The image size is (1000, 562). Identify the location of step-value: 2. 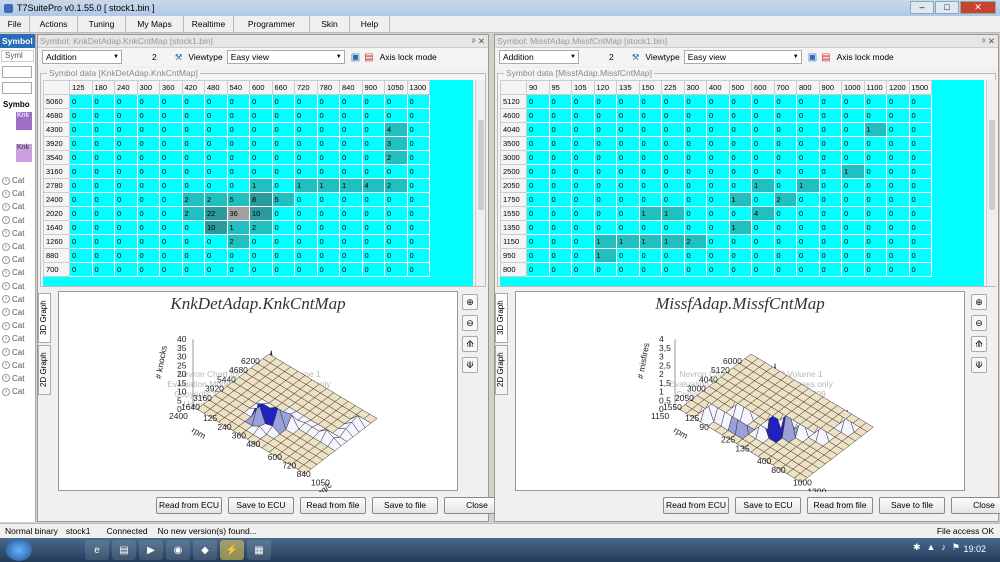
(154, 57).